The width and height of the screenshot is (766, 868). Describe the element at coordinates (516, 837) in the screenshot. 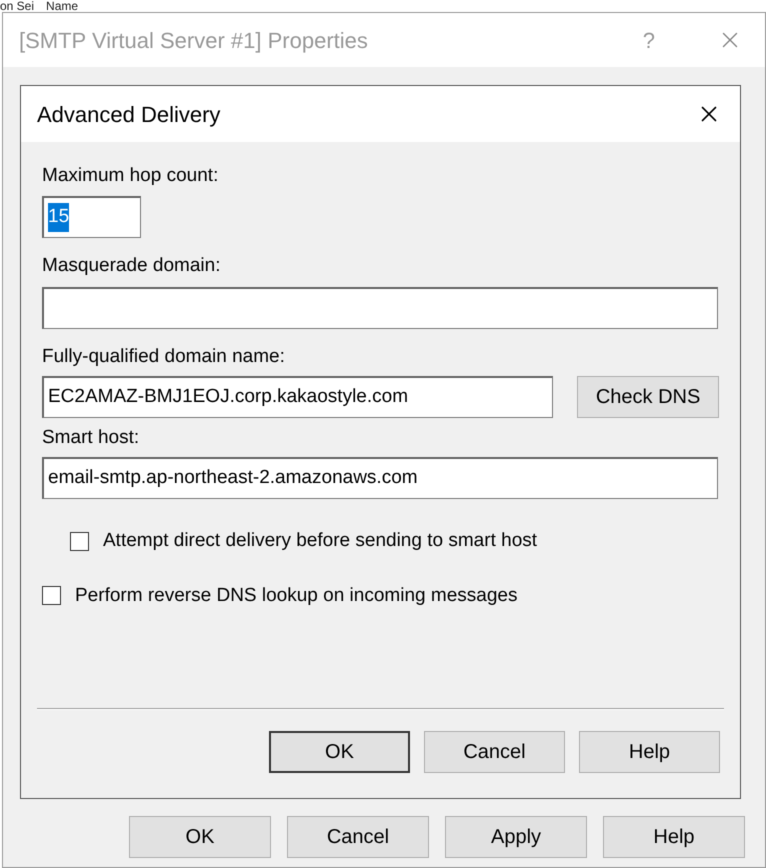

I see `dialog-button: Apply` at that location.